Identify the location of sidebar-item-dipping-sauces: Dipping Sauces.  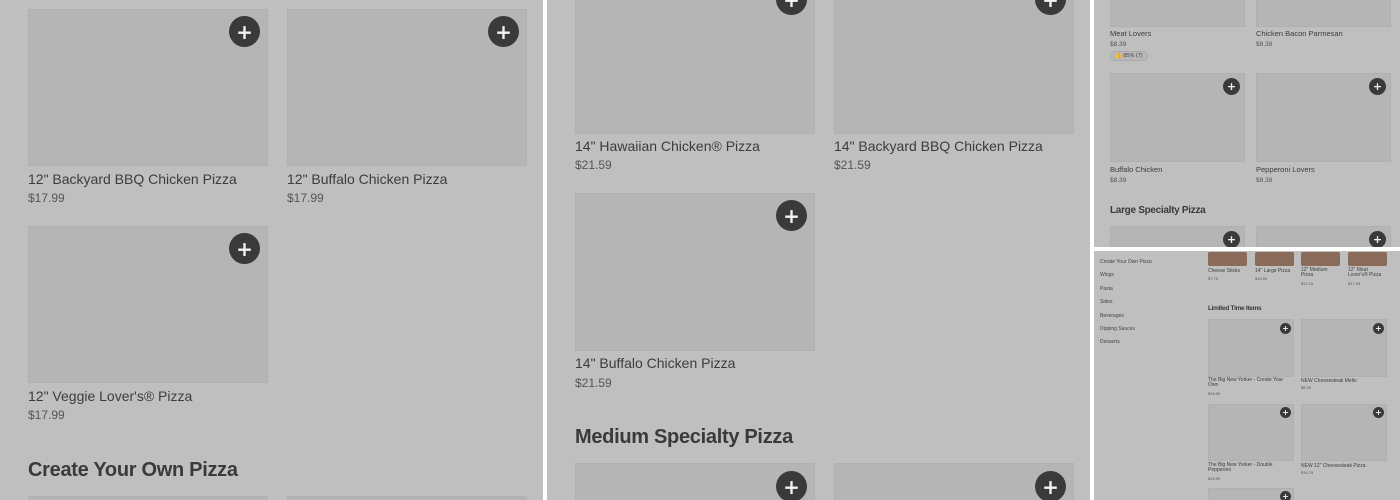
(1117, 329).